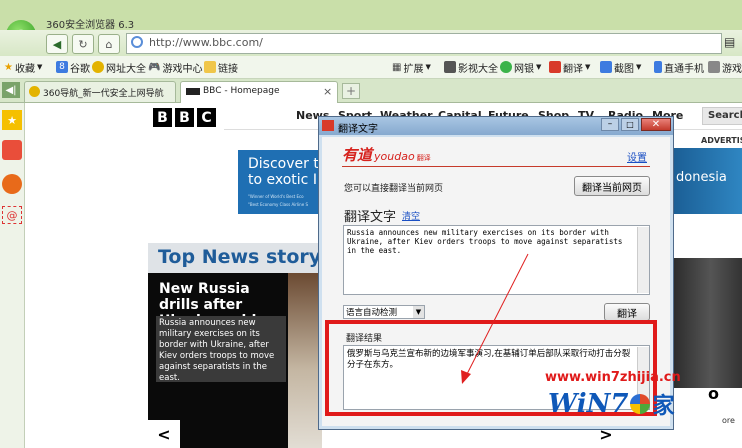 This screenshot has width=742, height=448. Describe the element at coordinates (506, 67) in the screenshot. I see `shield-icon` at that location.